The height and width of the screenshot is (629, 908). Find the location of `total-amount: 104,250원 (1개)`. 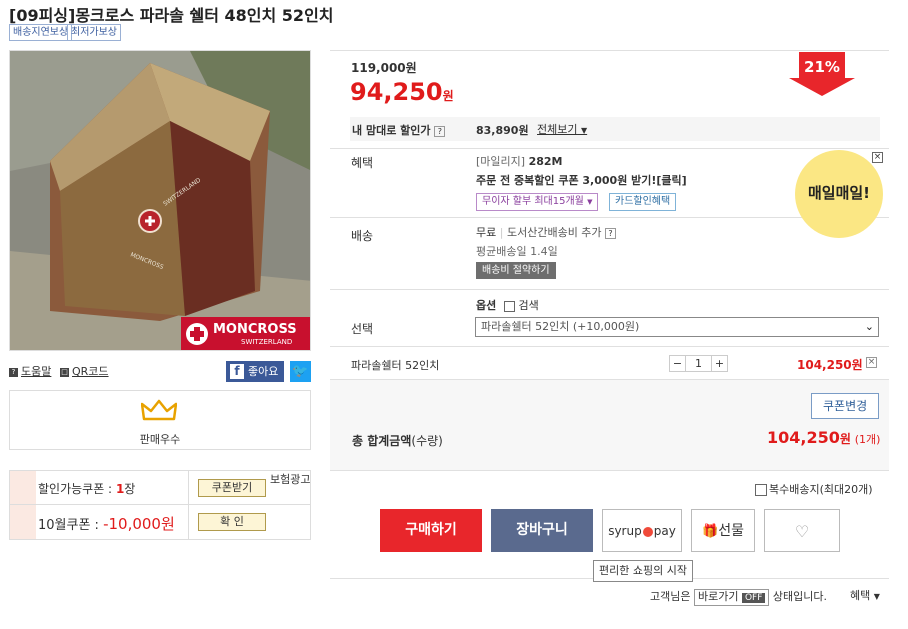

total-amount: 104,250원 (1개) is located at coordinates (824, 437).